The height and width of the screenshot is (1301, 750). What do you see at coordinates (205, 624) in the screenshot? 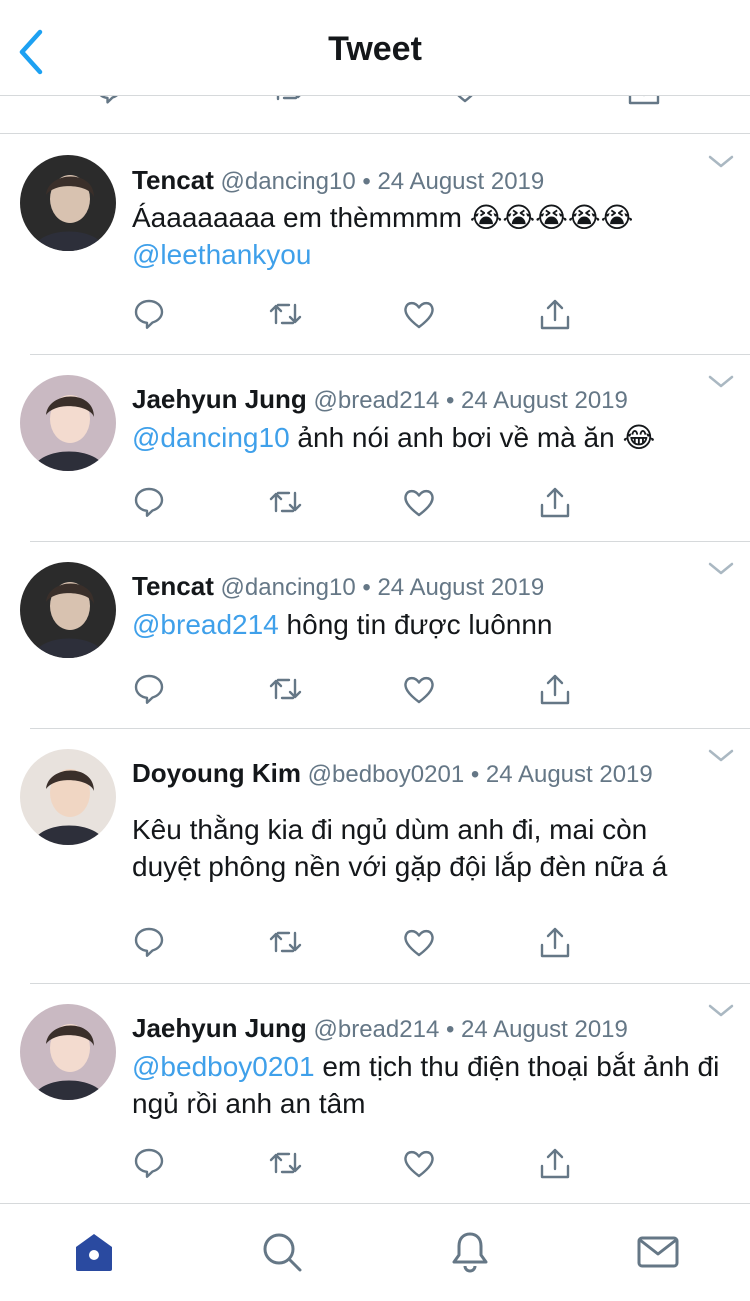
I see `mention-link: @bread214` at bounding box center [205, 624].